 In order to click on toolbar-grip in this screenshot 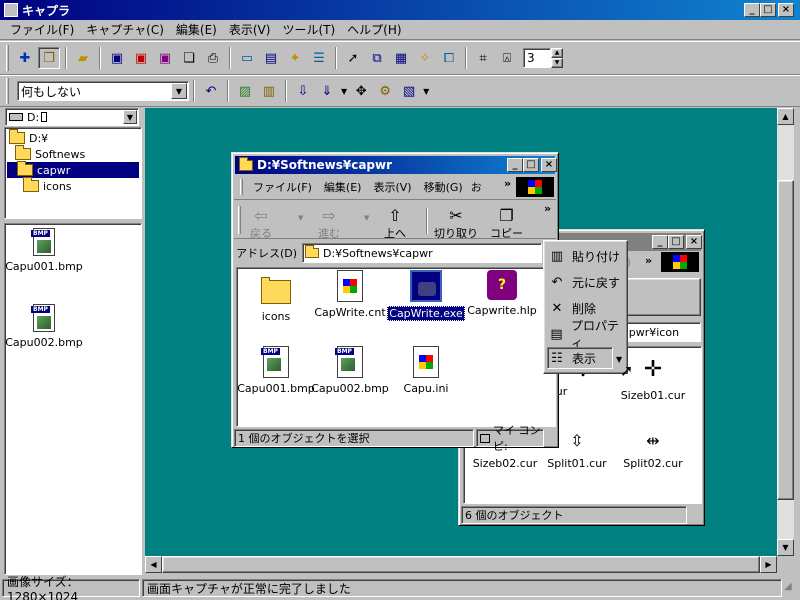, I will do `click(7, 58)`.